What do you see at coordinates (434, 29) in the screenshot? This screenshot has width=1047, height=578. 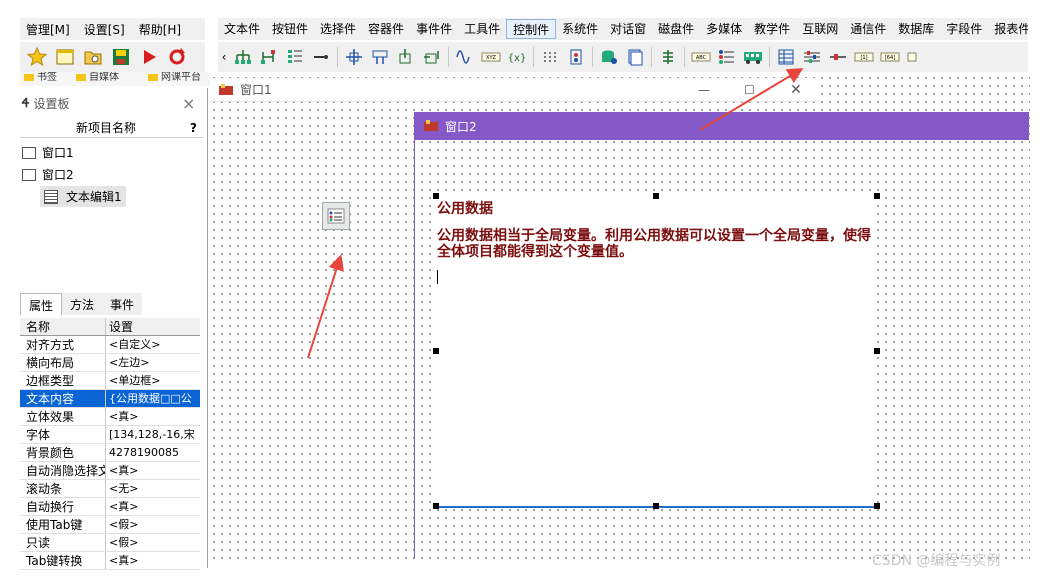 I see `menu-item: 事件件` at bounding box center [434, 29].